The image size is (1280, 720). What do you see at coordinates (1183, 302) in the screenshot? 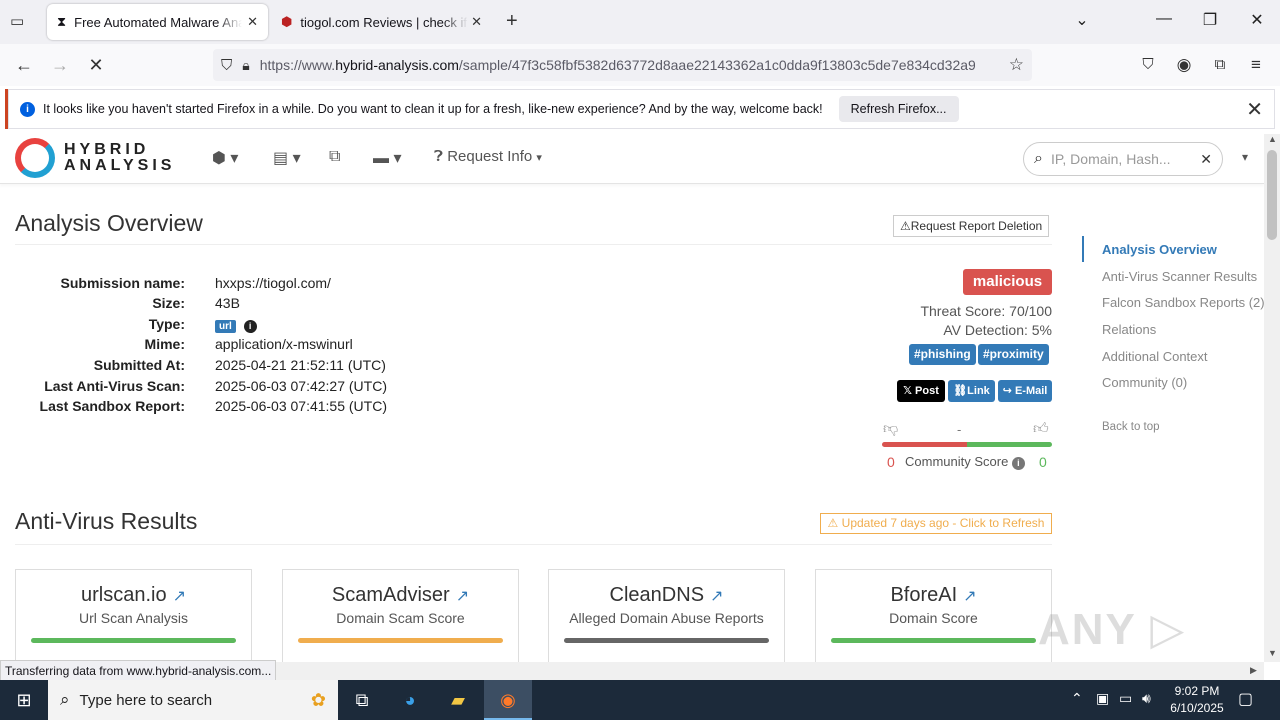
I see `sidenav-falcon-sandbox-reports: Falcon Sandbox Reports (2)` at bounding box center [1183, 302].